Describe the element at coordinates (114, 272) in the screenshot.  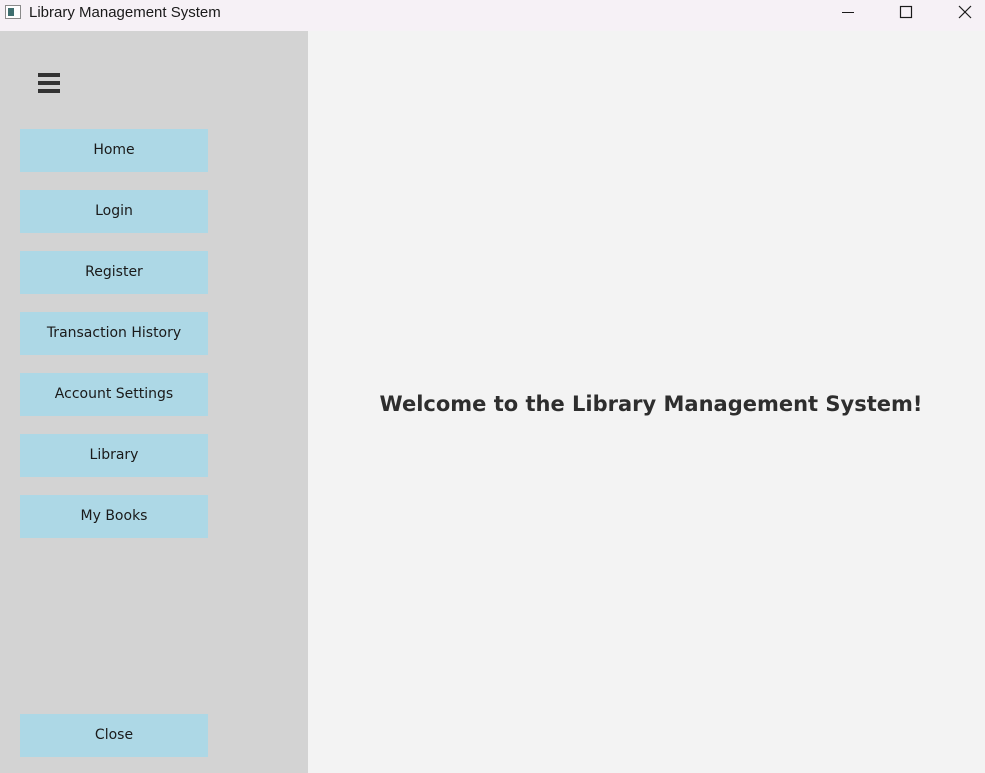
I see `register-button: Register` at that location.